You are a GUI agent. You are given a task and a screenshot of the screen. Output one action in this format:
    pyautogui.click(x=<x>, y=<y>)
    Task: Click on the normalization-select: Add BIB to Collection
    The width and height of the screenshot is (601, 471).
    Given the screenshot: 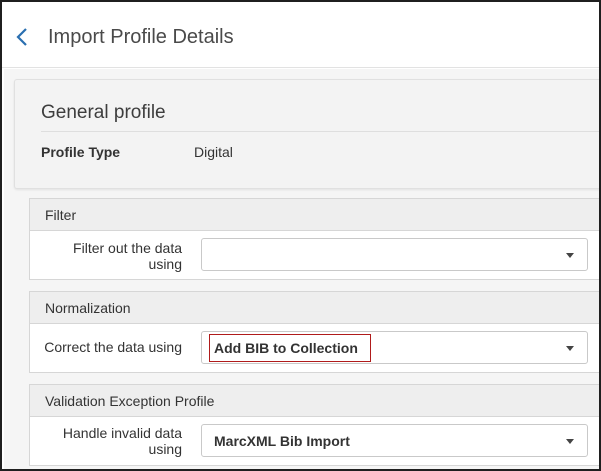 What is the action you would take?
    pyautogui.click(x=394, y=347)
    